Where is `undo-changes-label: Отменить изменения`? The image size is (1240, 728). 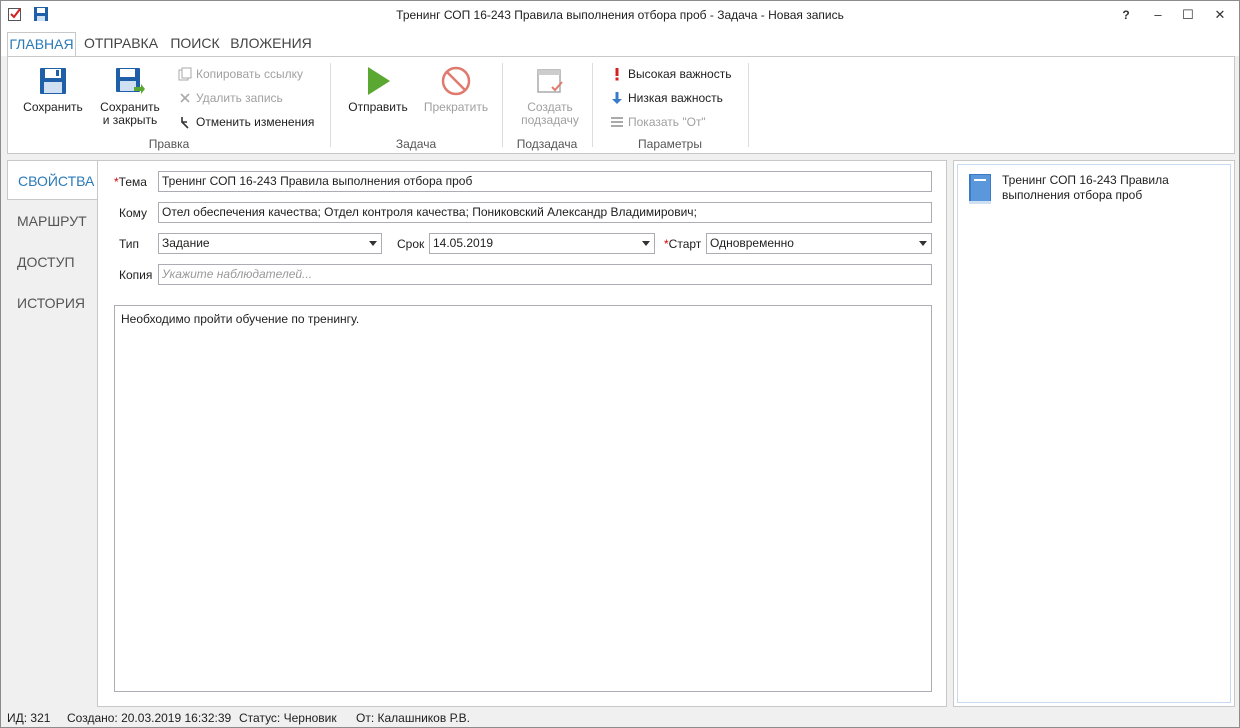 undo-changes-label: Отменить изменения is located at coordinates (255, 122).